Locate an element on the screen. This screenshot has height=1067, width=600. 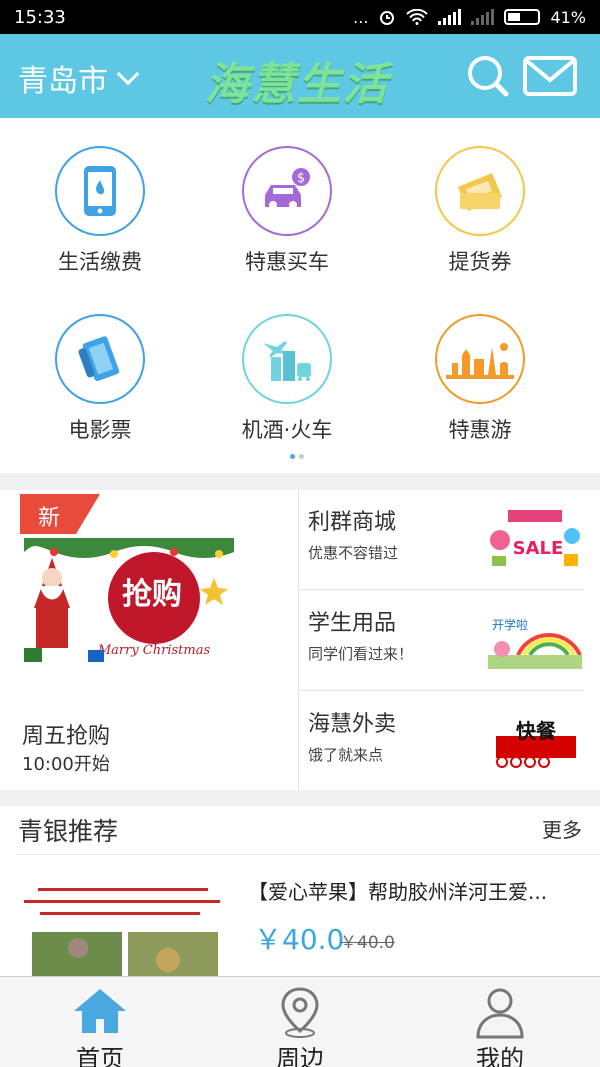
shop-title: 利群商城 is located at coordinates (352, 522).